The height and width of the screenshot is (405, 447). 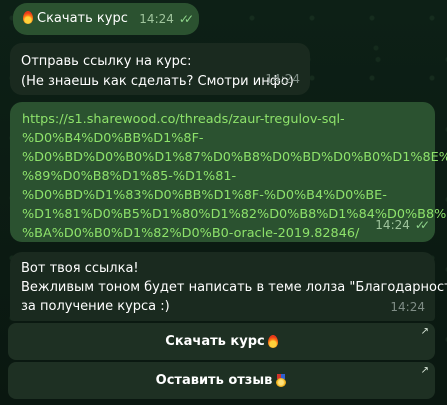 I want to click on outgoing-message-bubble: Скачать курс 14:24 ✓✓, so click(x=106, y=19).